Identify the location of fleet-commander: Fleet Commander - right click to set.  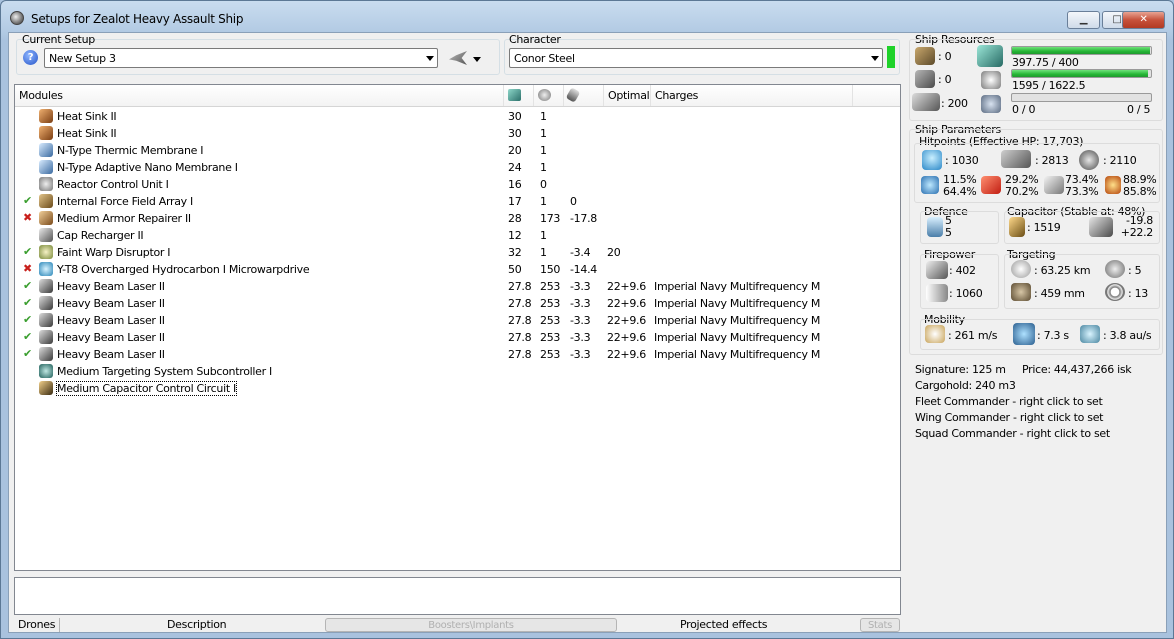
(1009, 401).